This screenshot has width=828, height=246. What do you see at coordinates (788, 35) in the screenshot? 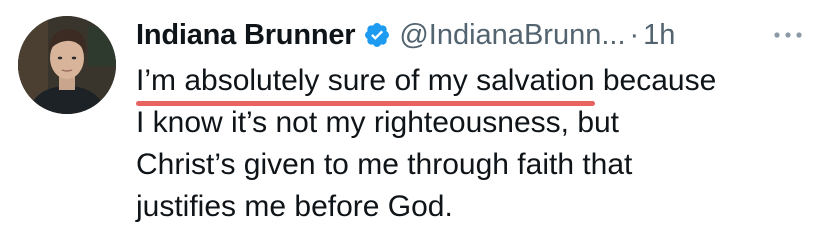
I see `more-horizontal-icon` at bounding box center [788, 35].